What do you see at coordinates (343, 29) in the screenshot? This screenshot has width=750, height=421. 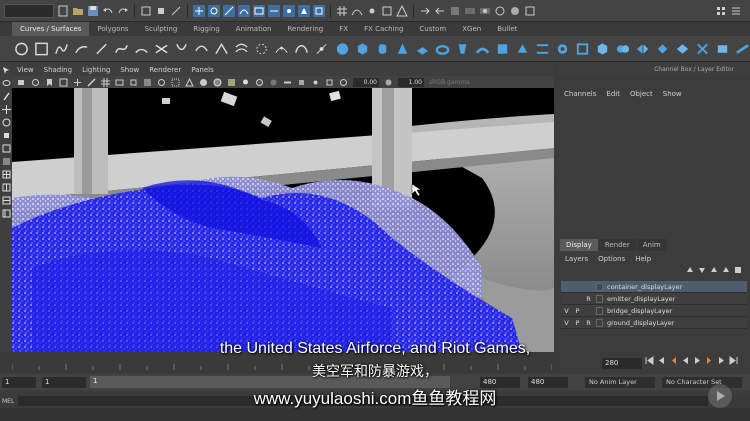 I see `shelf-tab-fx: FX` at bounding box center [343, 29].